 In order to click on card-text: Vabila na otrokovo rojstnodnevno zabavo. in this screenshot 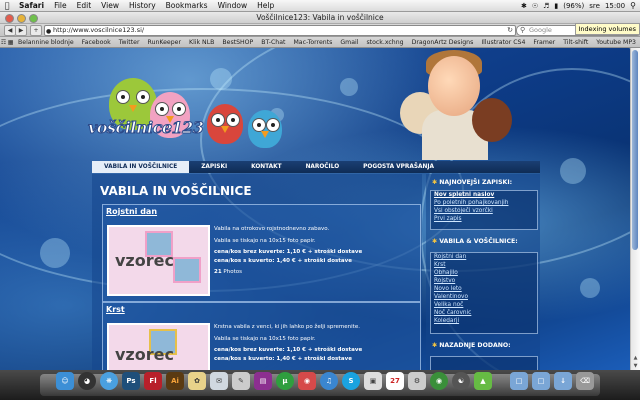, I will do `click(272, 229)`.